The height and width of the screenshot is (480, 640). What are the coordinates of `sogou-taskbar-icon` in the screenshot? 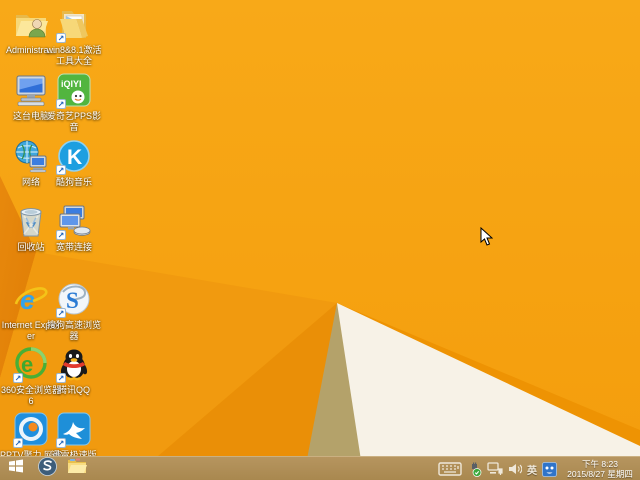 It's located at (47, 468).